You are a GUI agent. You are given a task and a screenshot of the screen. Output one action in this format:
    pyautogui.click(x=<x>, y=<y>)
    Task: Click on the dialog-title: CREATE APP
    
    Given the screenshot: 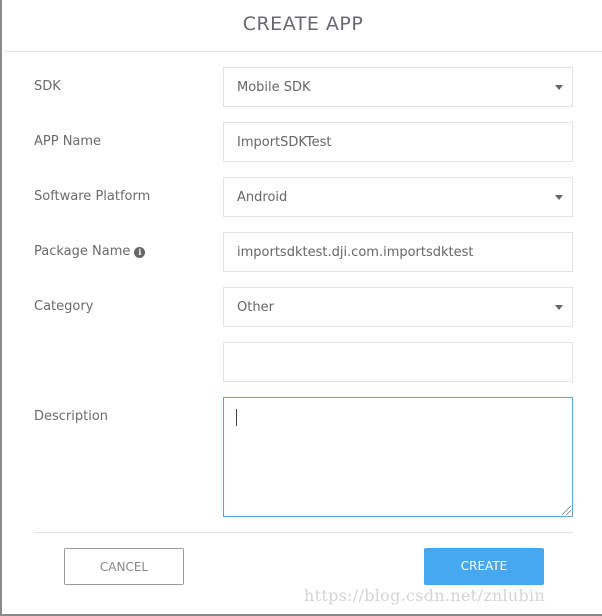 What is the action you would take?
    pyautogui.click(x=303, y=24)
    